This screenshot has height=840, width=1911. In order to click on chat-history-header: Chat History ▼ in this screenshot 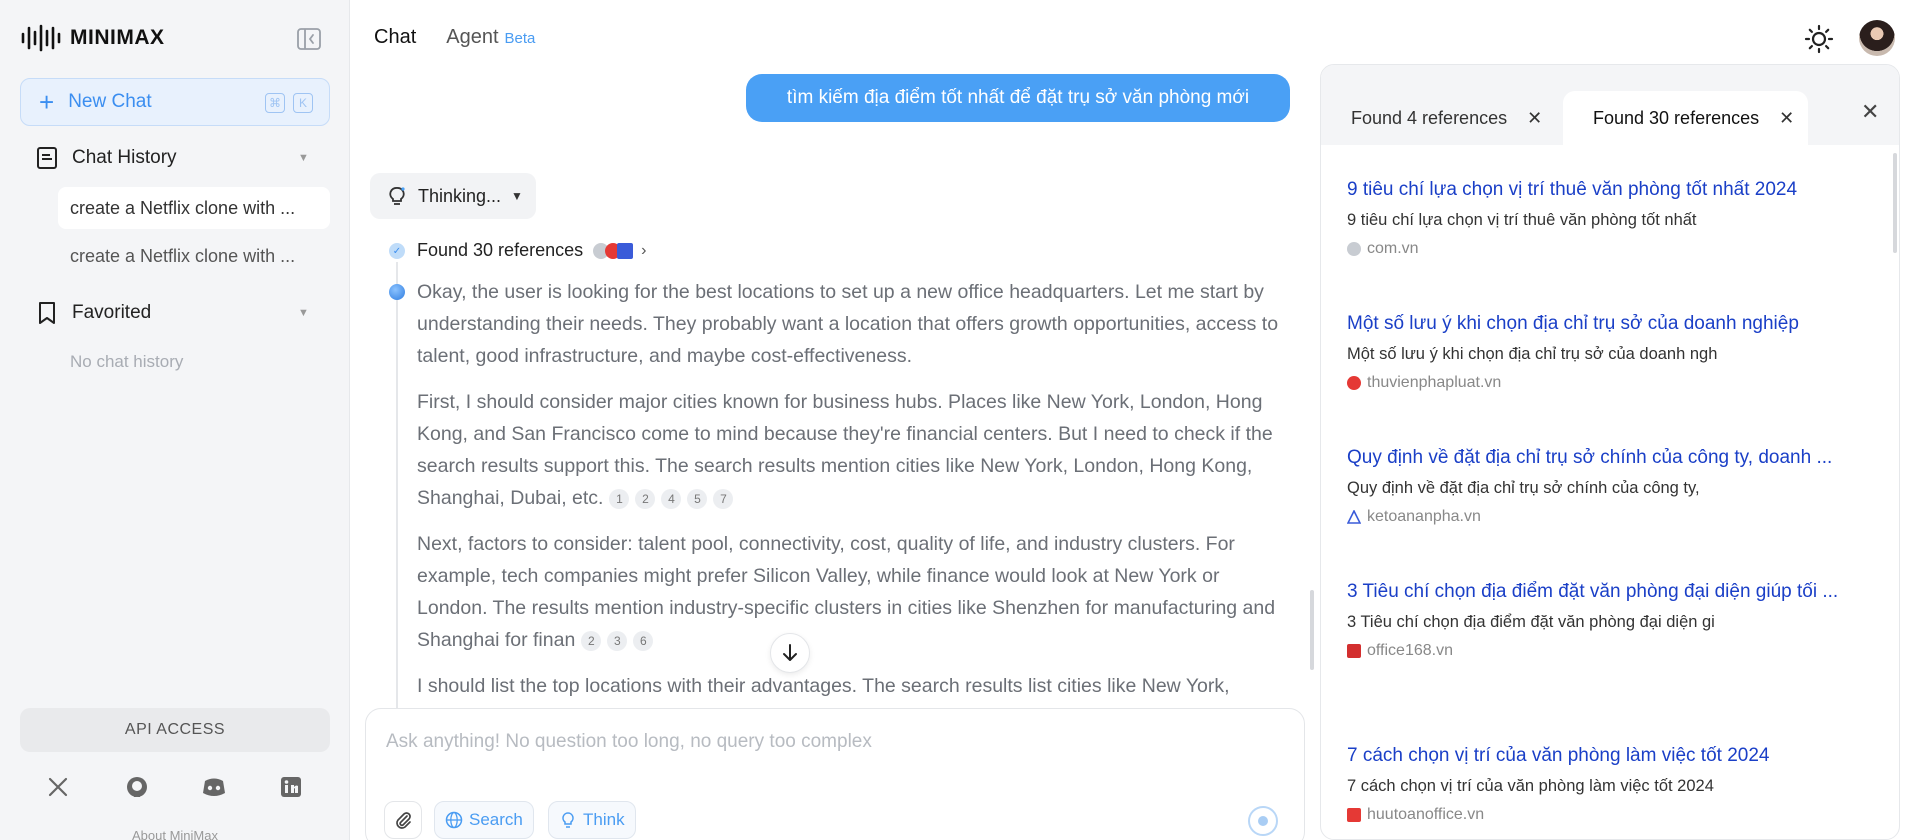, I will do `click(172, 158)`.